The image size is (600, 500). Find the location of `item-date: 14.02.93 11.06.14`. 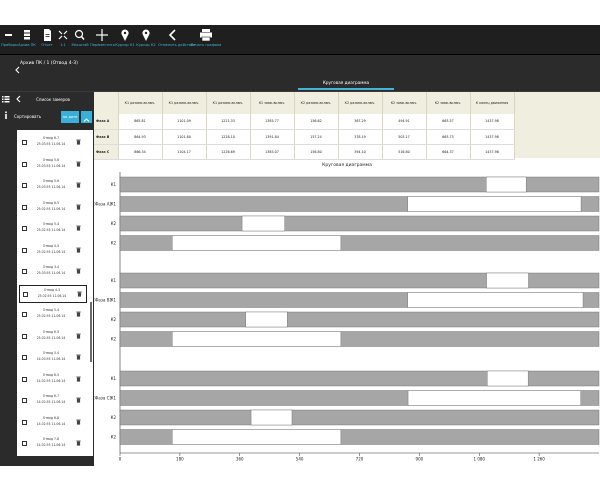

item-date: 14.02.93 11.06.14 is located at coordinates (51, 380).